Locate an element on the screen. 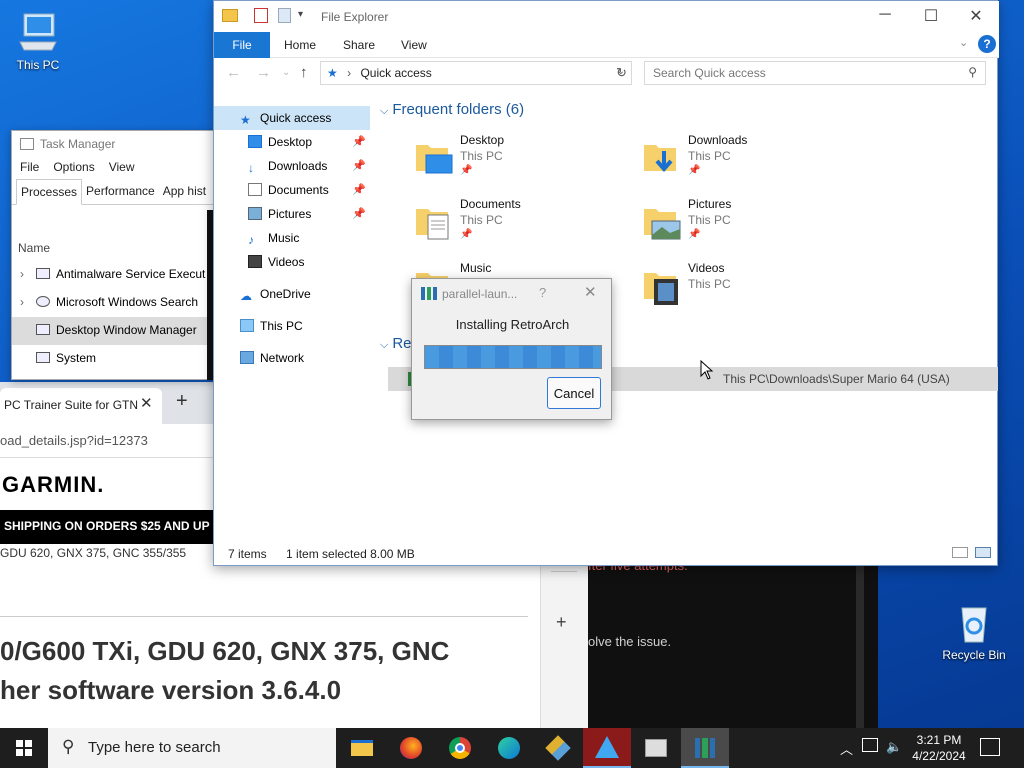 This screenshot has height=768, width=1024. close-tab-icon: ✕ is located at coordinates (146, 403).